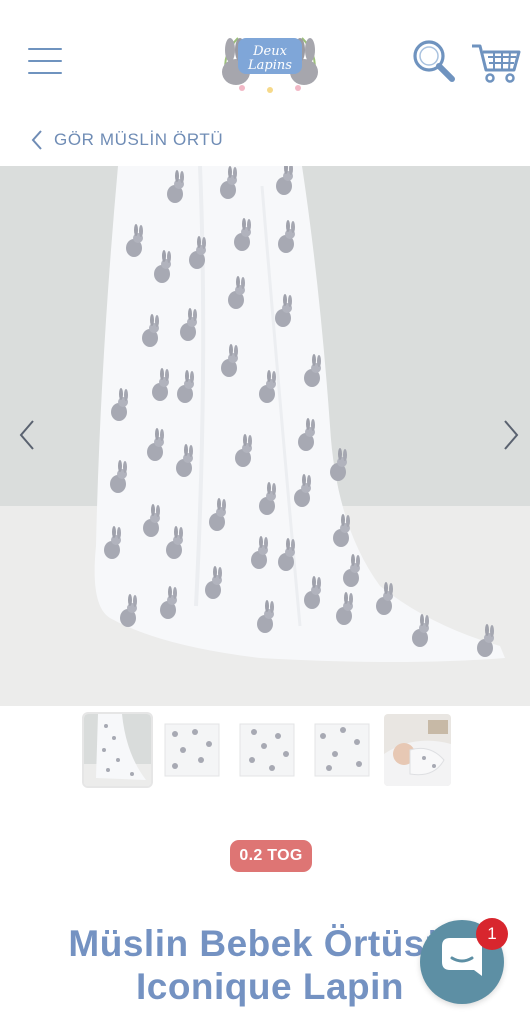  What do you see at coordinates (271, 856) in the screenshot?
I see `tog-badge: 0.2 TOG` at bounding box center [271, 856].